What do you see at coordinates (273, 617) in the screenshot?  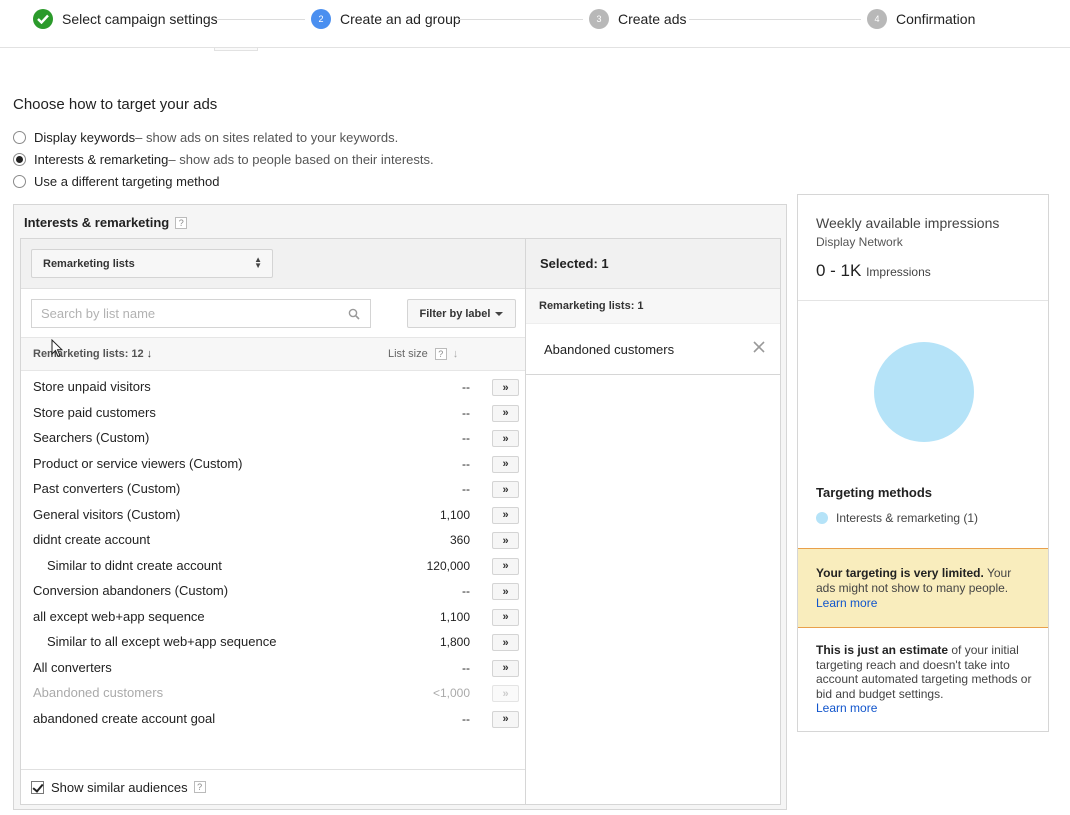 I see `list-row: all except web+app sequence 1,100 »` at bounding box center [273, 617].